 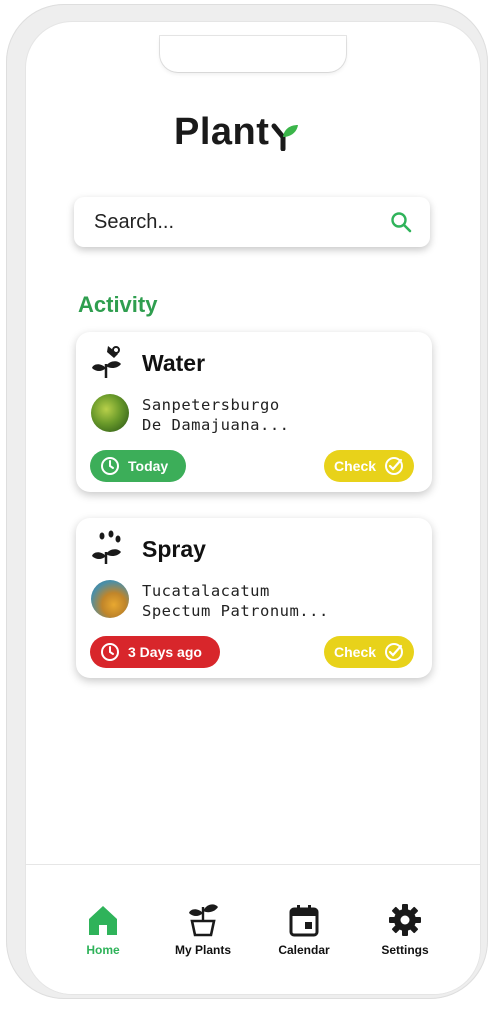 What do you see at coordinates (222, 132) in the screenshot?
I see `logo-text: Plant` at bounding box center [222, 132].